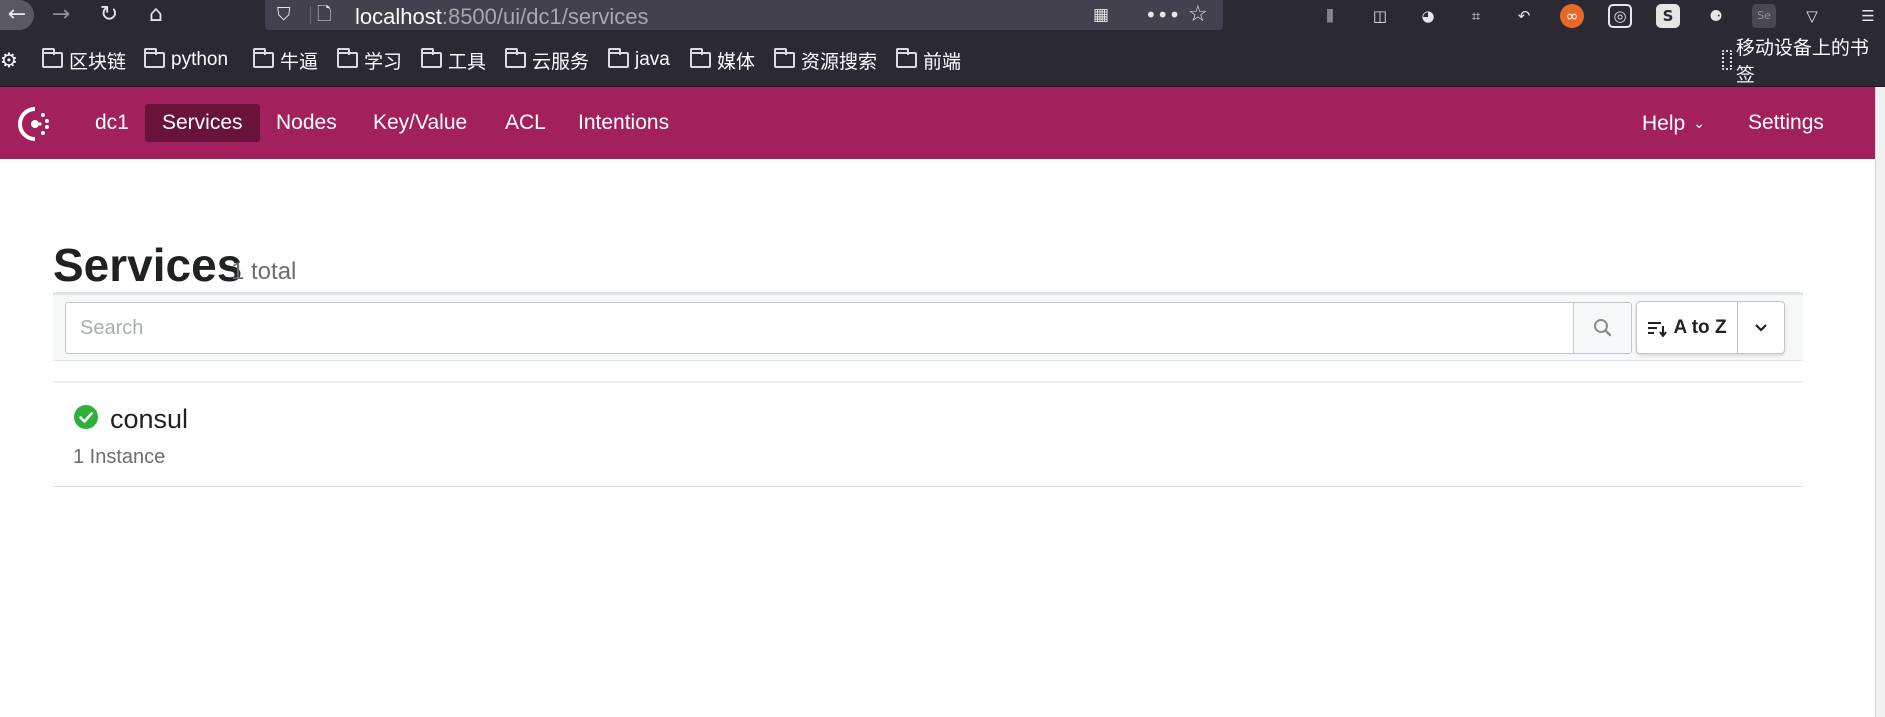 The width and height of the screenshot is (1885, 717). Describe the element at coordinates (1812, 16) in the screenshot. I see `vue-extension-icon: ▽` at that location.